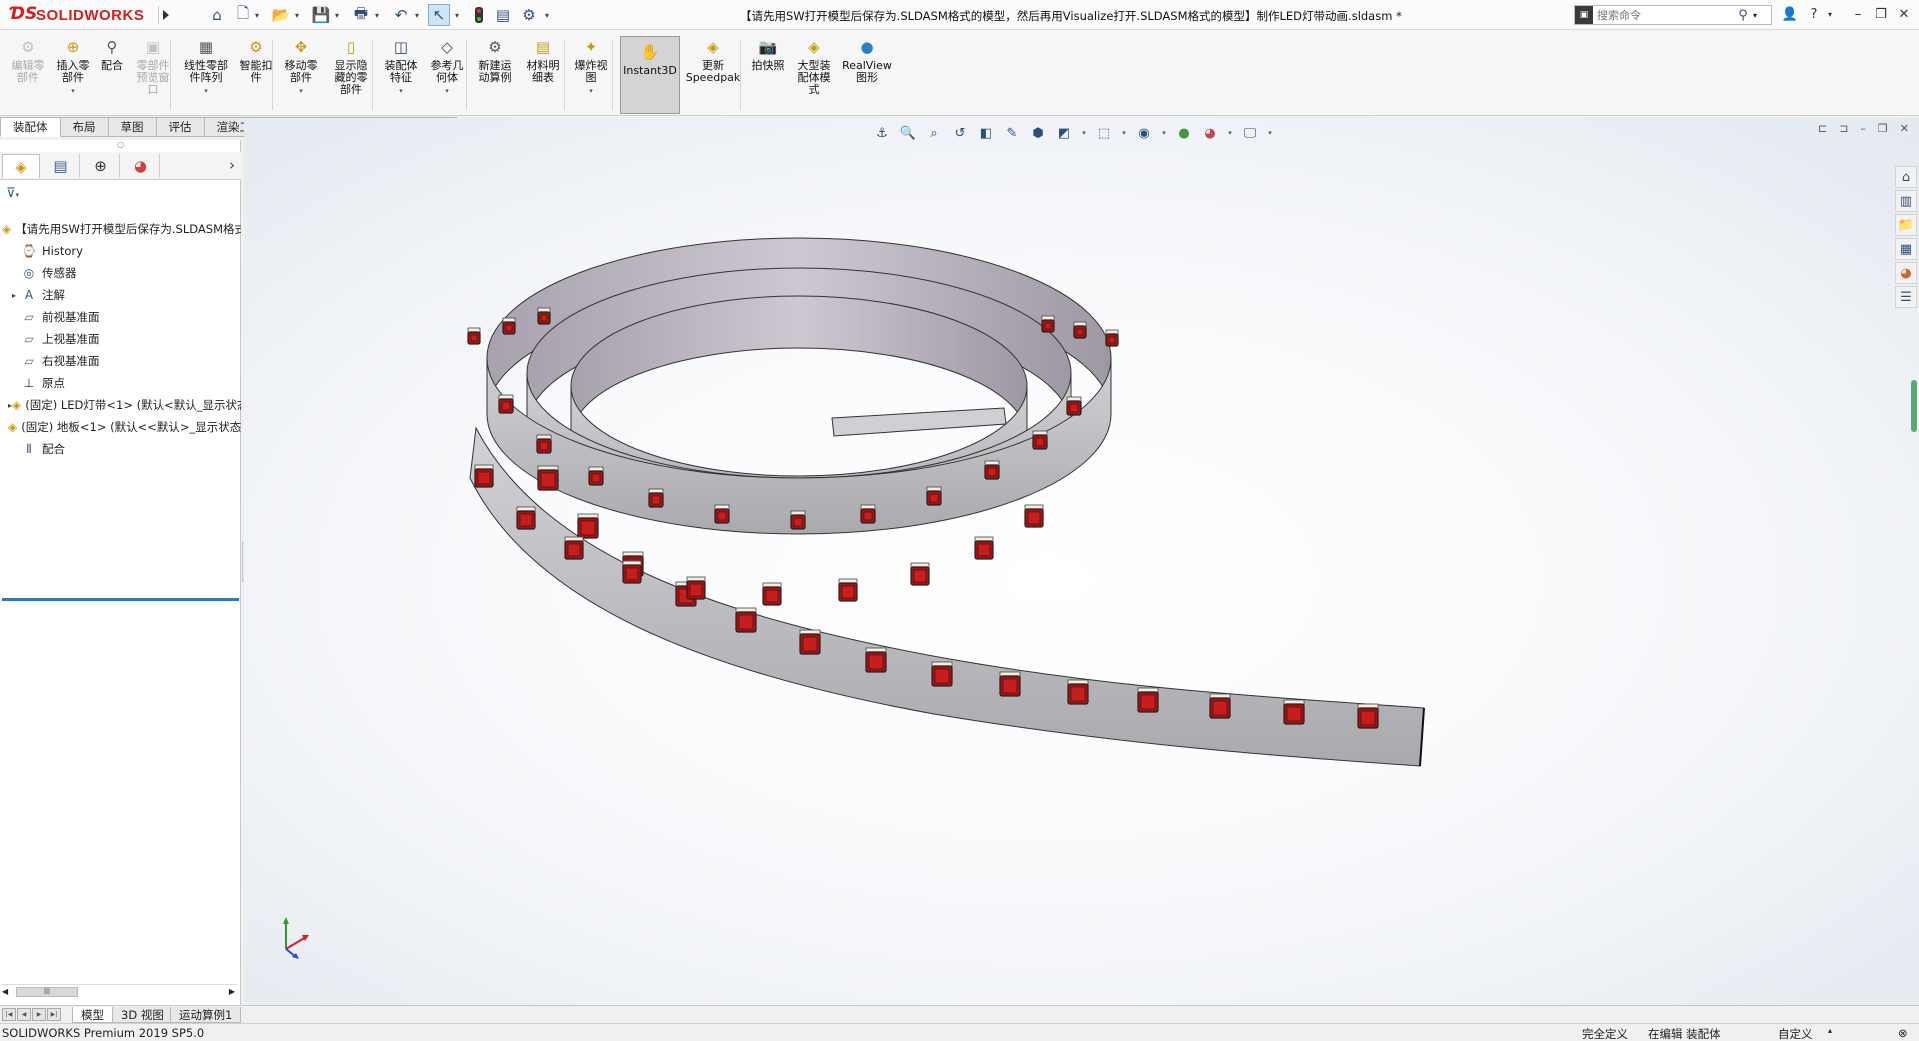 The height and width of the screenshot is (1041, 1919). Describe the element at coordinates (543, 75) in the screenshot. I see `bill-of-materials-button: ▤ 材料明 细表` at that location.